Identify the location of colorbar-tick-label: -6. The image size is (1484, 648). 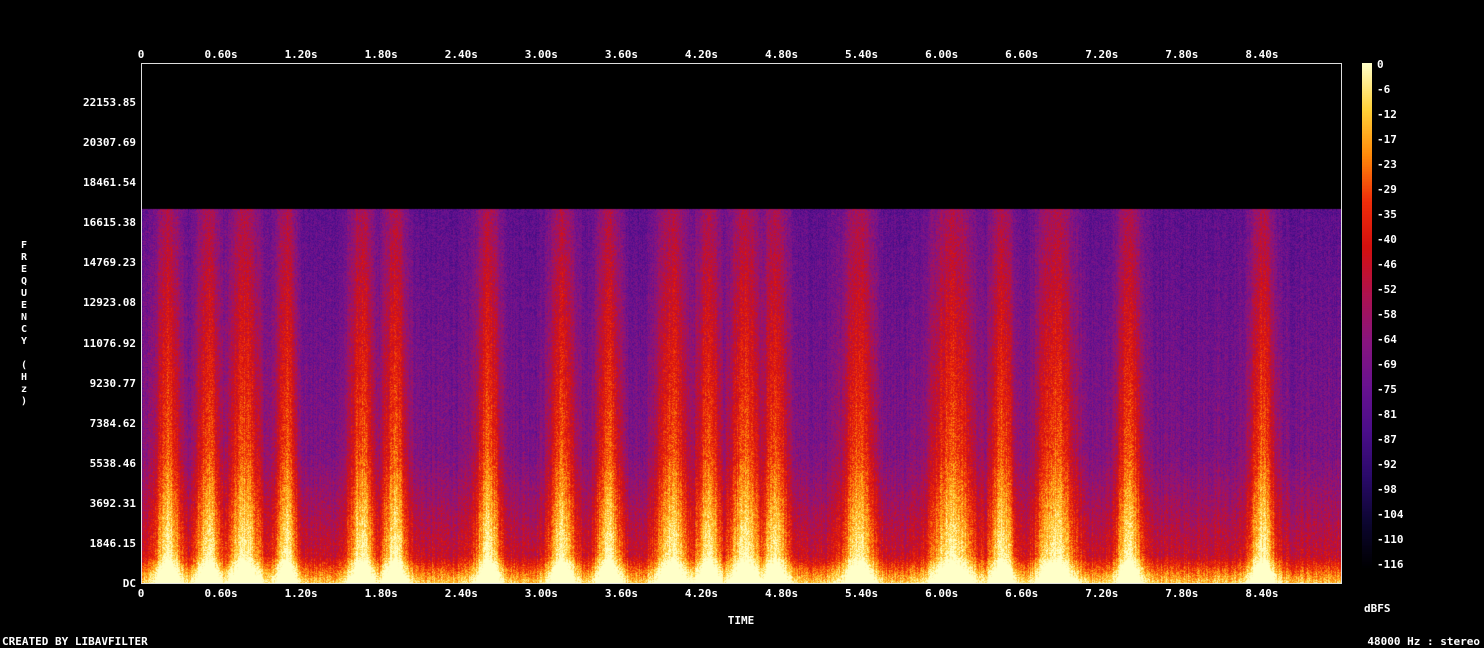
(1384, 89).